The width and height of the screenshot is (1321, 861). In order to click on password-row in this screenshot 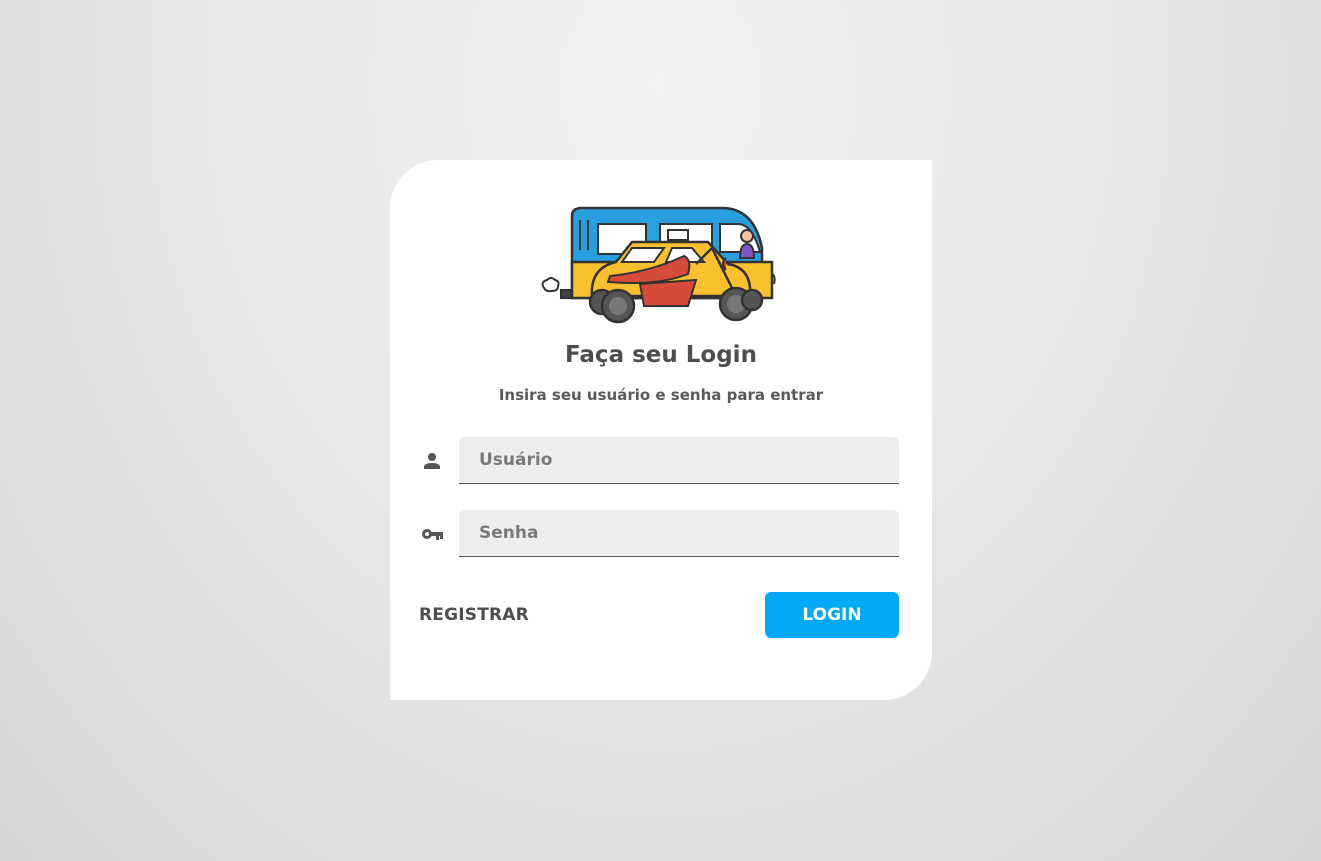, I will do `click(659, 534)`.